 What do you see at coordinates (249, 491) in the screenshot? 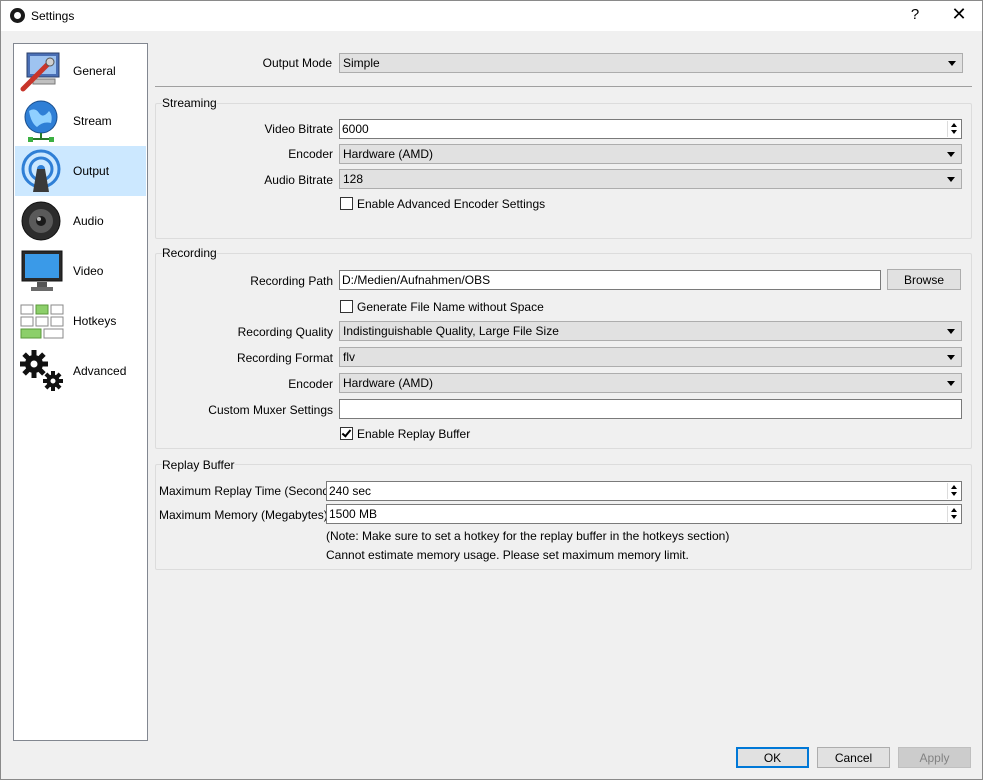
I see `max-replay-time-label: Maximum Replay Time (Seconds)` at bounding box center [249, 491].